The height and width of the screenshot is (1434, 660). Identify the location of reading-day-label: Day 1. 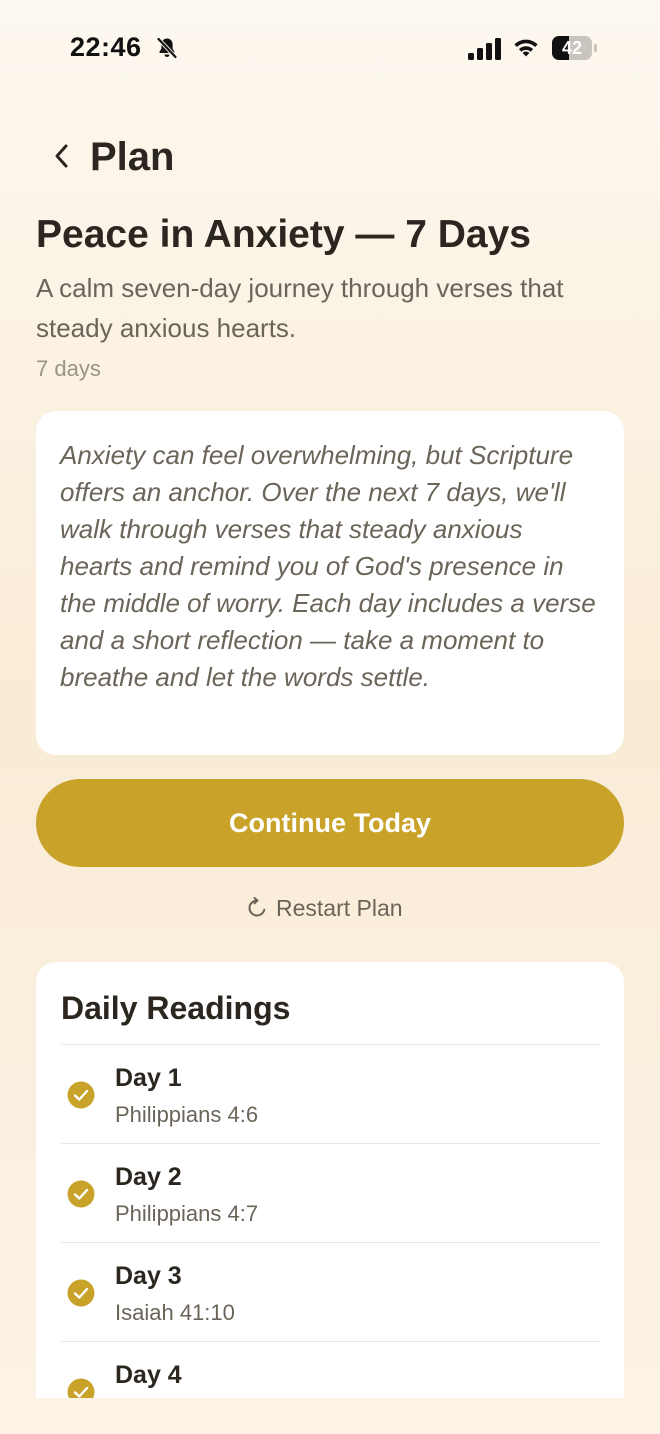
(148, 1078).